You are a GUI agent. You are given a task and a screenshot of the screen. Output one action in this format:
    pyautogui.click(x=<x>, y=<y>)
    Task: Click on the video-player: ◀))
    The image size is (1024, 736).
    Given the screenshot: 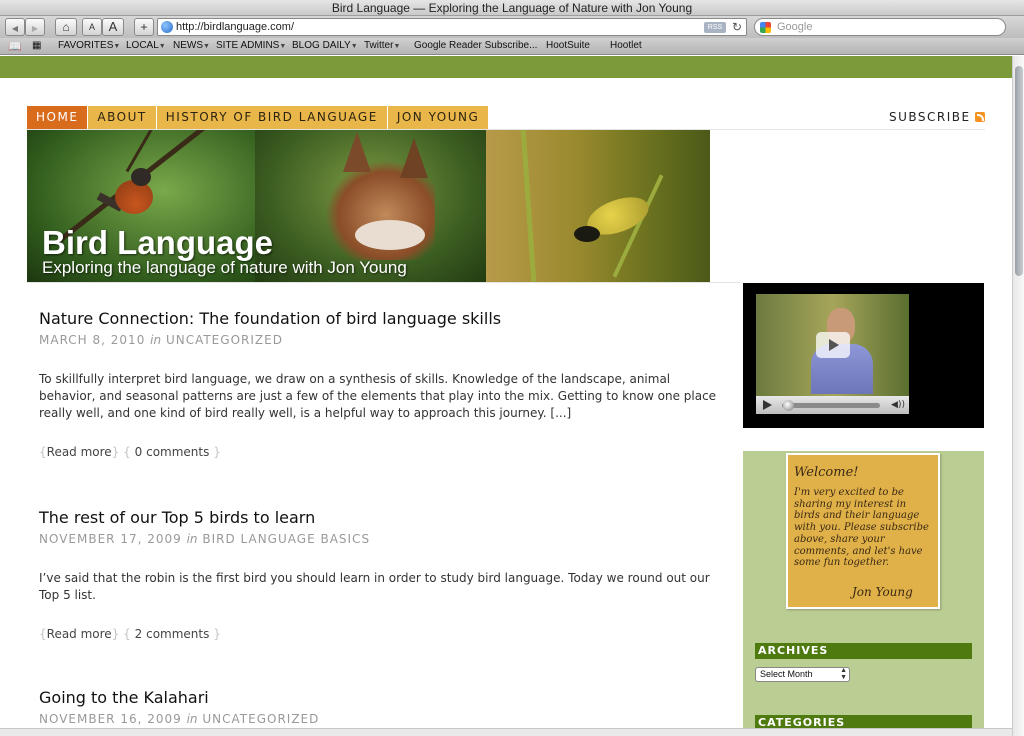 What is the action you would take?
    pyautogui.click(x=863, y=355)
    